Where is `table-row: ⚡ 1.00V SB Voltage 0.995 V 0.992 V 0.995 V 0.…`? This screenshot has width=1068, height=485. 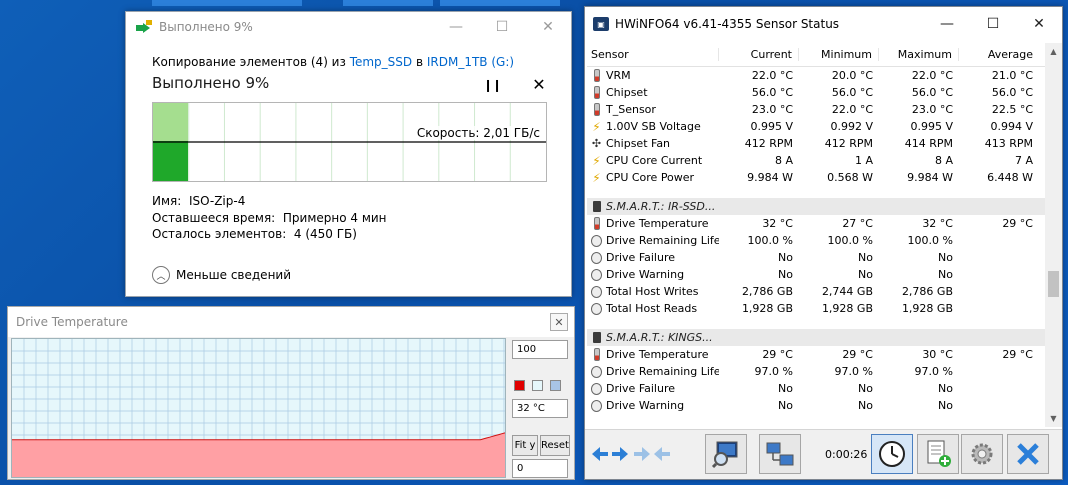 table-row: ⚡ 1.00V SB Voltage 0.995 V 0.992 V 0.995 V 0.… is located at coordinates (817, 126).